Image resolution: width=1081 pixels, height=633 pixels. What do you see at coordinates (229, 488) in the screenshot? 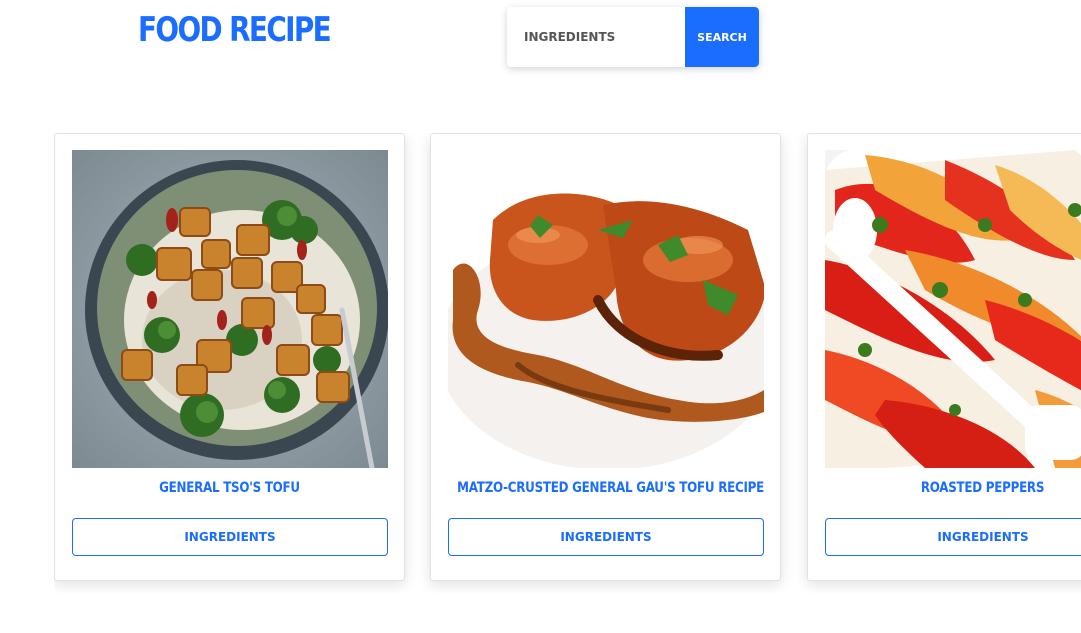
I see `recipe-title: GENERAL TSO'S TOFU` at bounding box center [229, 488].